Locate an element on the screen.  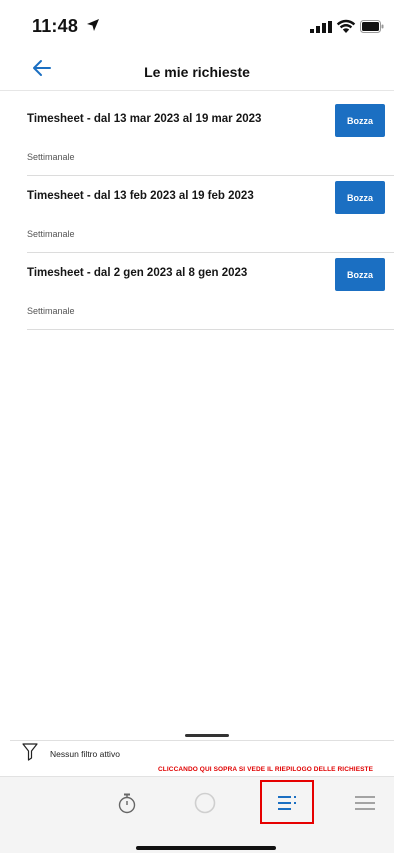
location-arrow-icon is located at coordinates (93, 25).